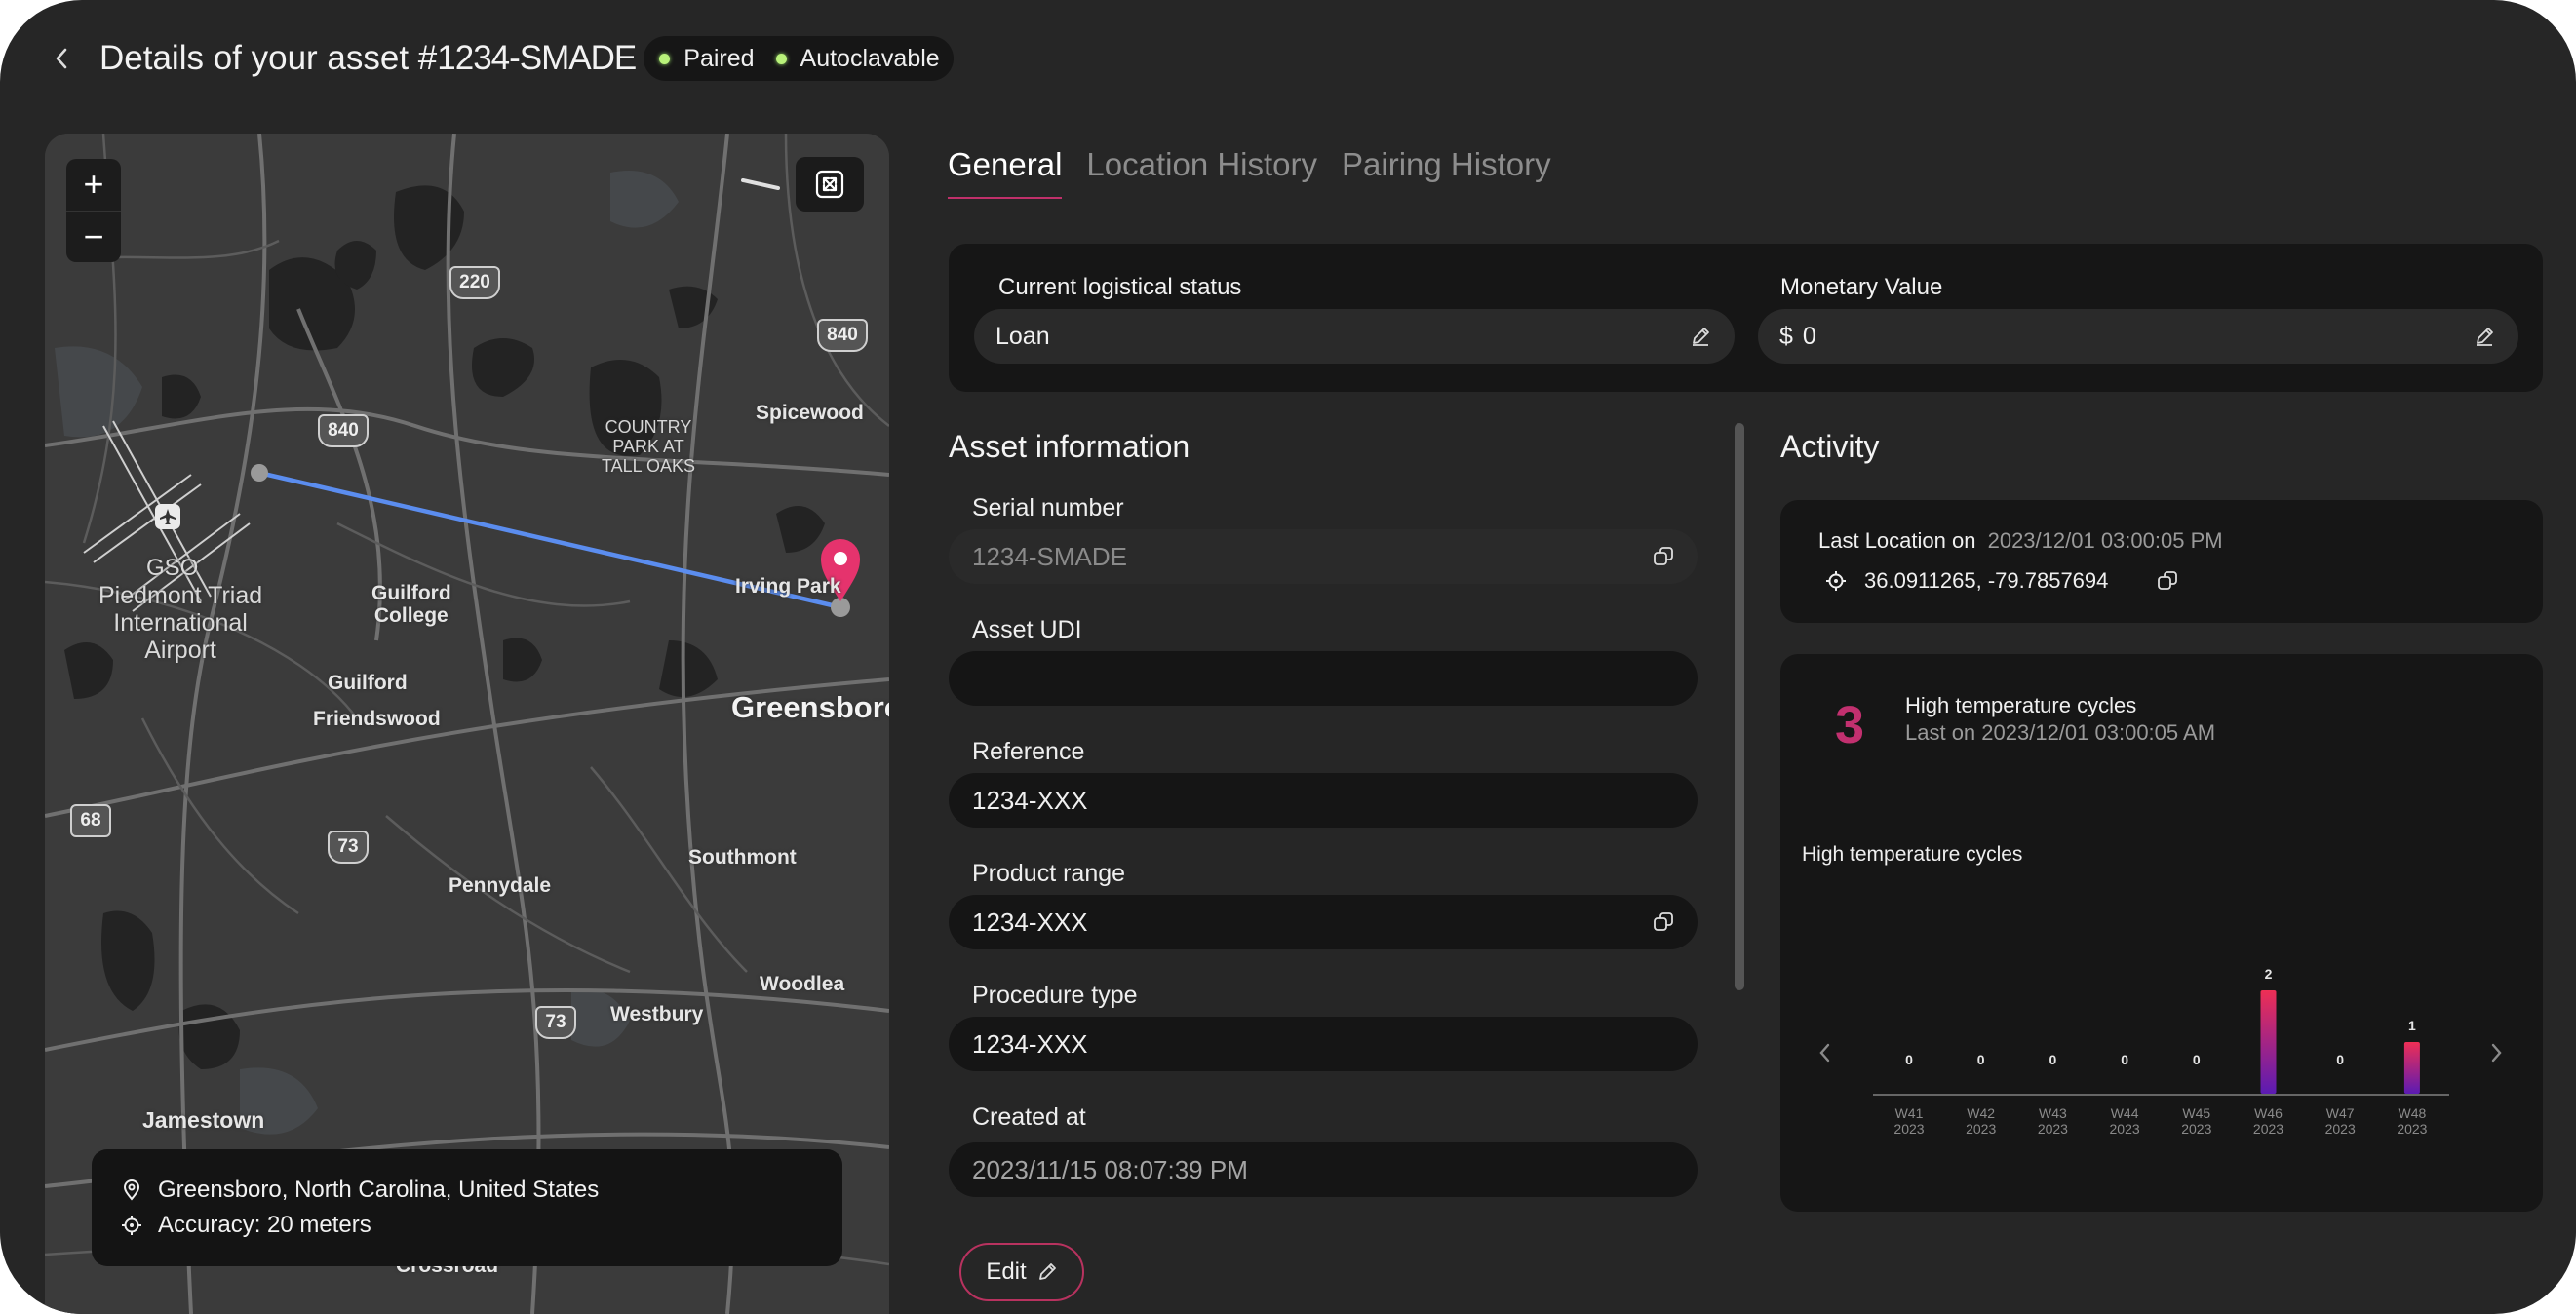 The height and width of the screenshot is (1314, 2576). I want to click on product-range-label: Product range, so click(1049, 873).